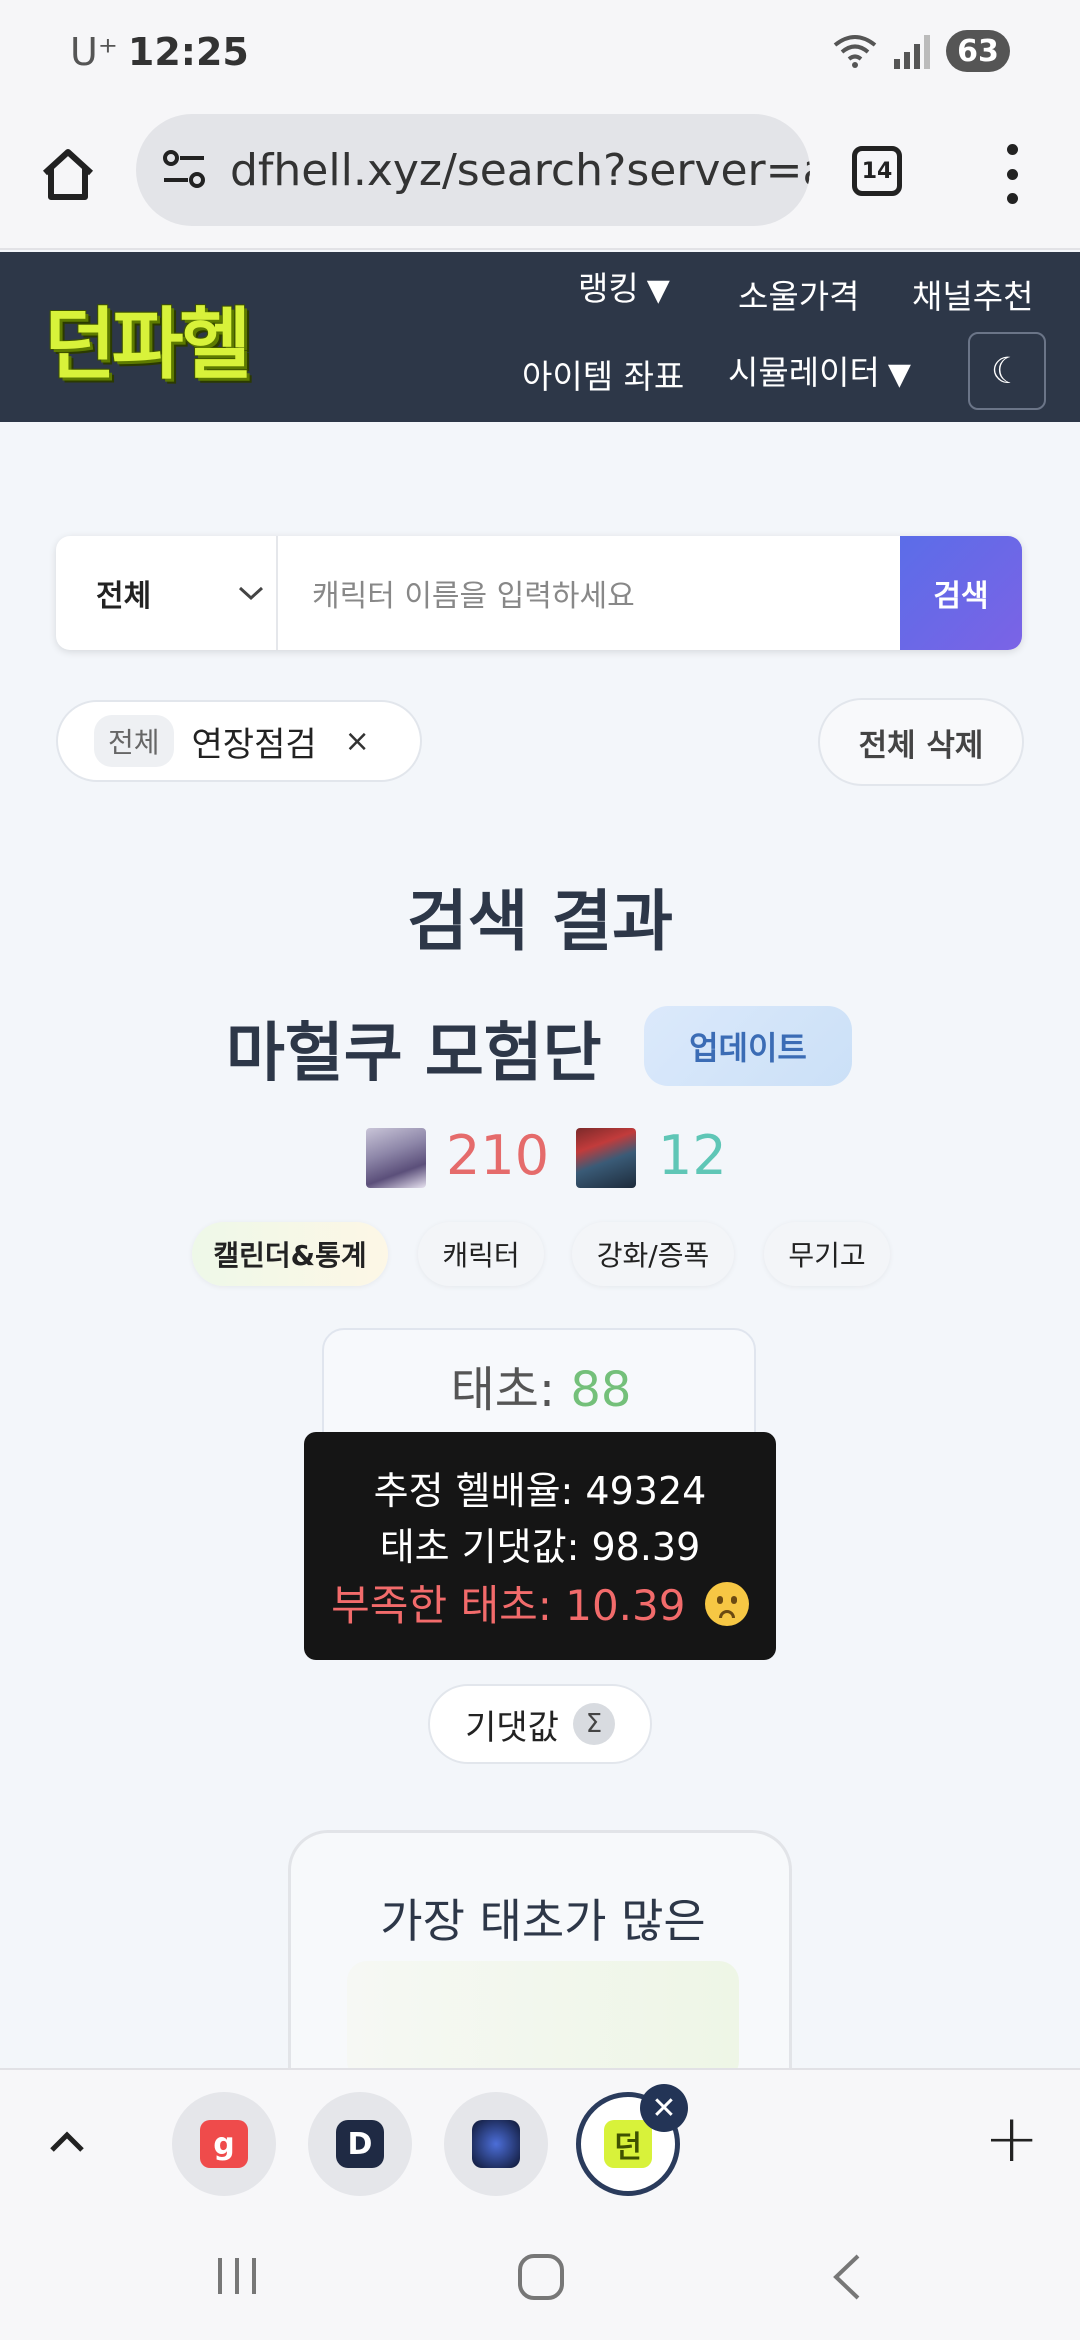 The image size is (1080, 2340). What do you see at coordinates (855, 51) in the screenshot?
I see `wifi-icon` at bounding box center [855, 51].